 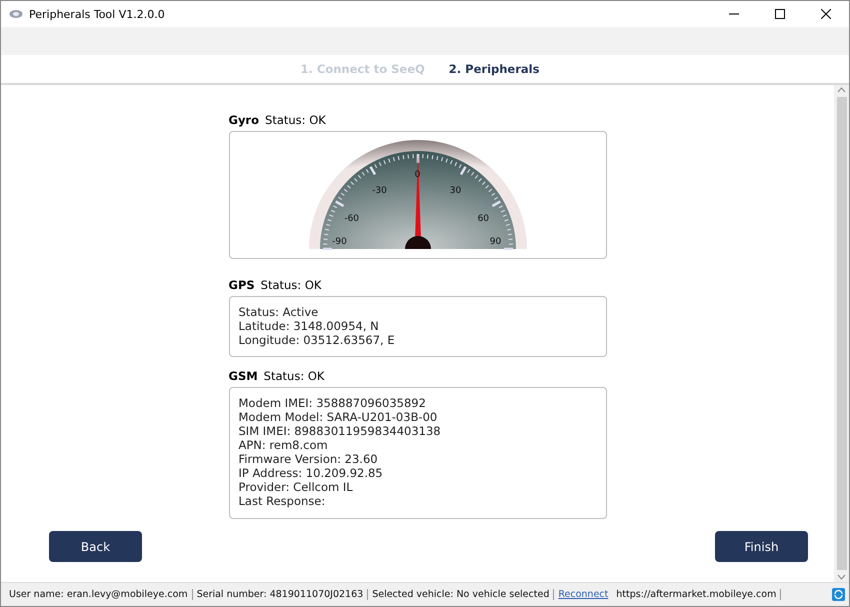 What do you see at coordinates (332, 403) in the screenshot?
I see `info-line: Modem IMEI: 358887096035892` at bounding box center [332, 403].